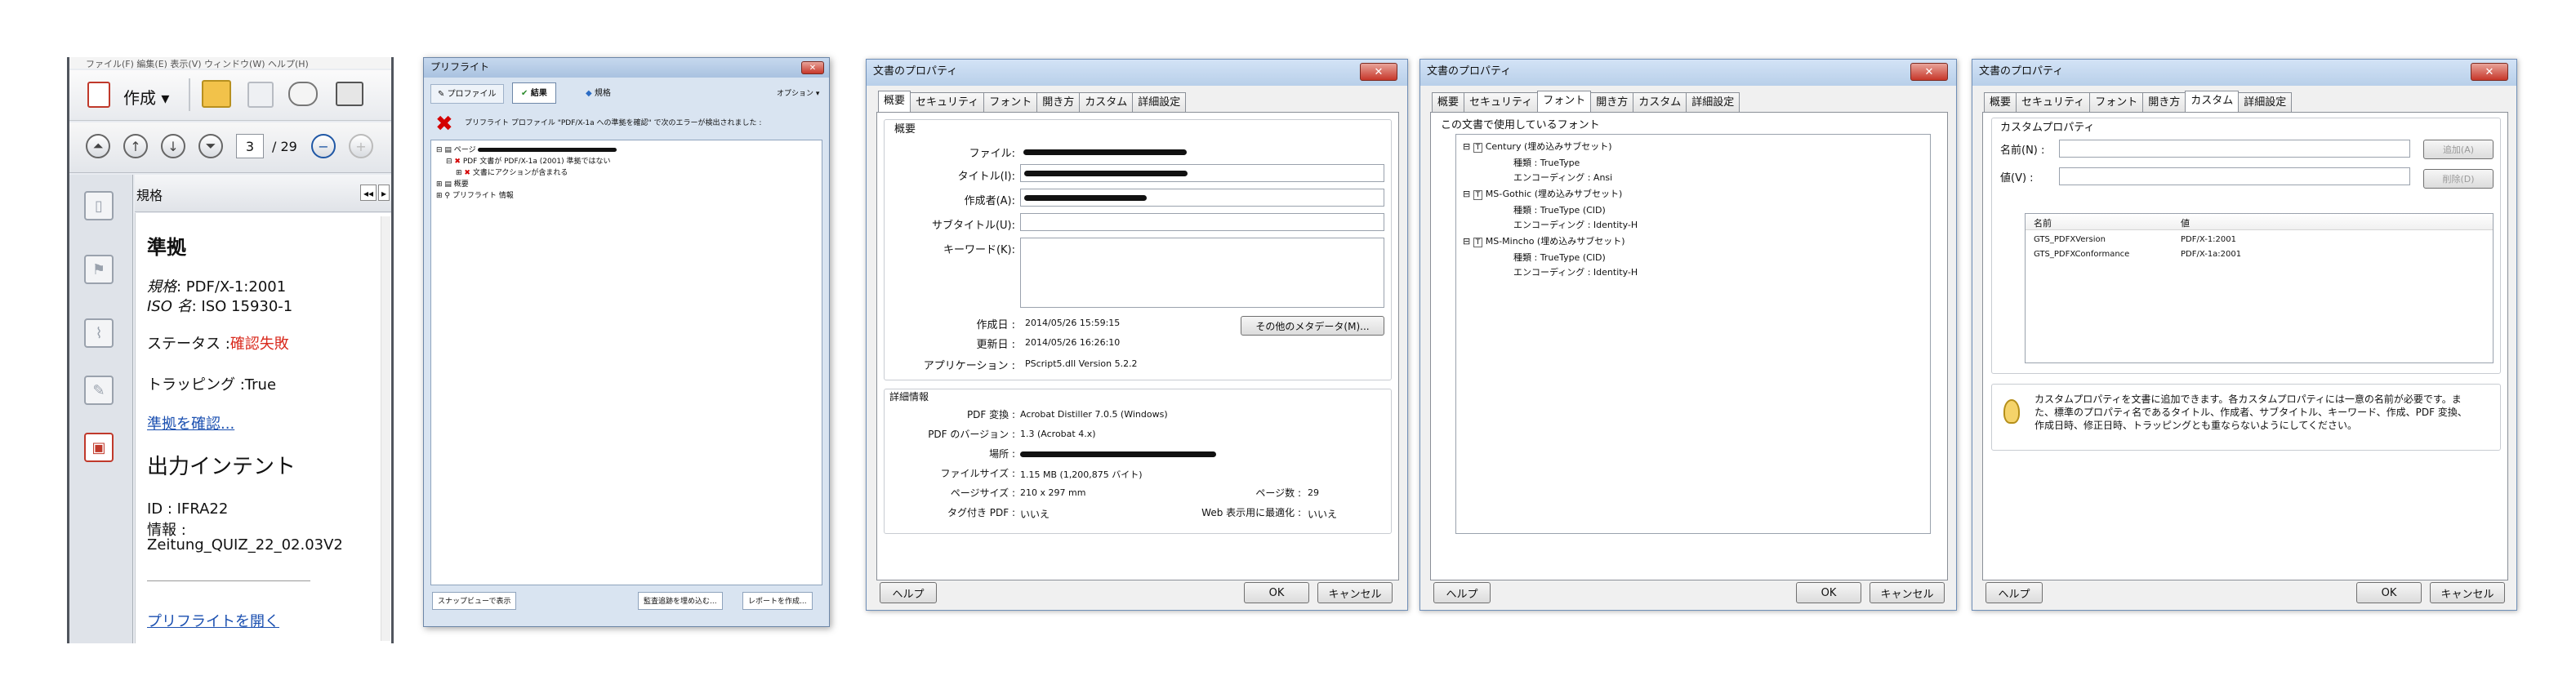 Image resolution: width=2576 pixels, height=676 pixels. What do you see at coordinates (626, 68) in the screenshot?
I see `window-title: プリフライト` at bounding box center [626, 68].